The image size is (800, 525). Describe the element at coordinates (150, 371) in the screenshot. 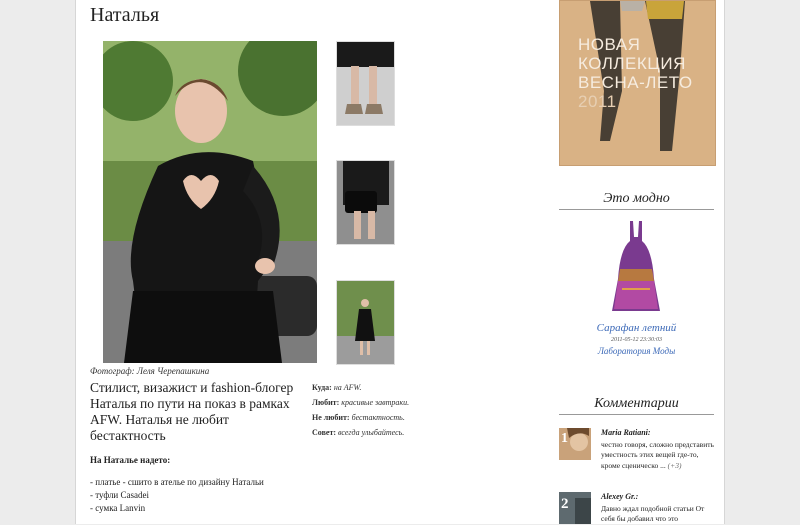

I see `photo-credit: Фотограф: Леля Черепашкина` at that location.